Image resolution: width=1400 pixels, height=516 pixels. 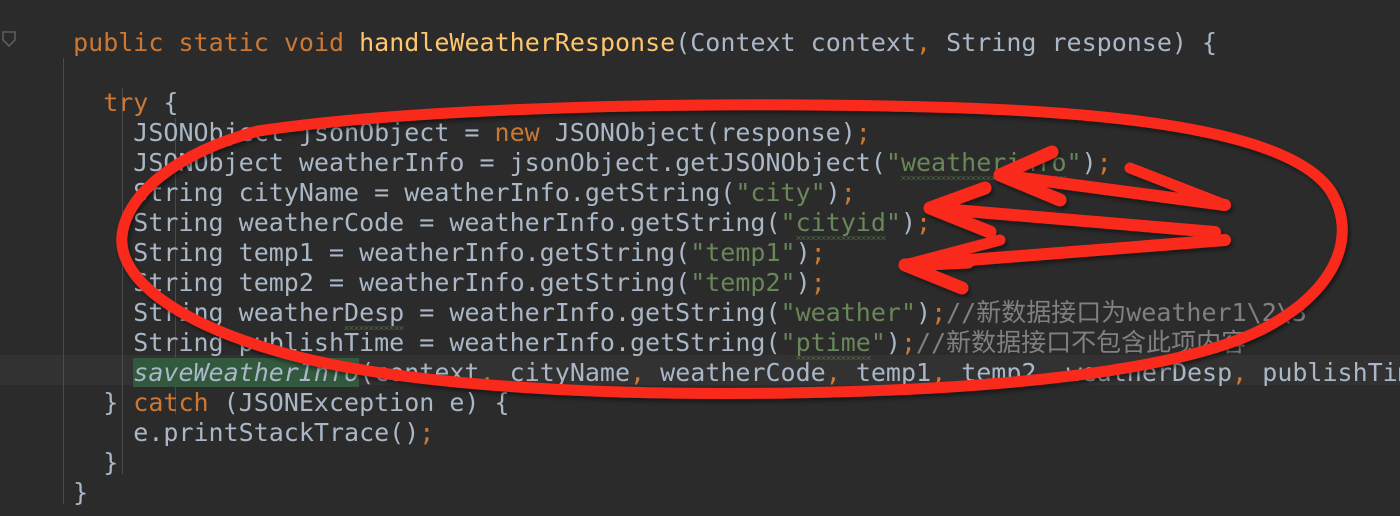 I want to click on typo-squiggle: weatherinfo, so click(x=983, y=162).